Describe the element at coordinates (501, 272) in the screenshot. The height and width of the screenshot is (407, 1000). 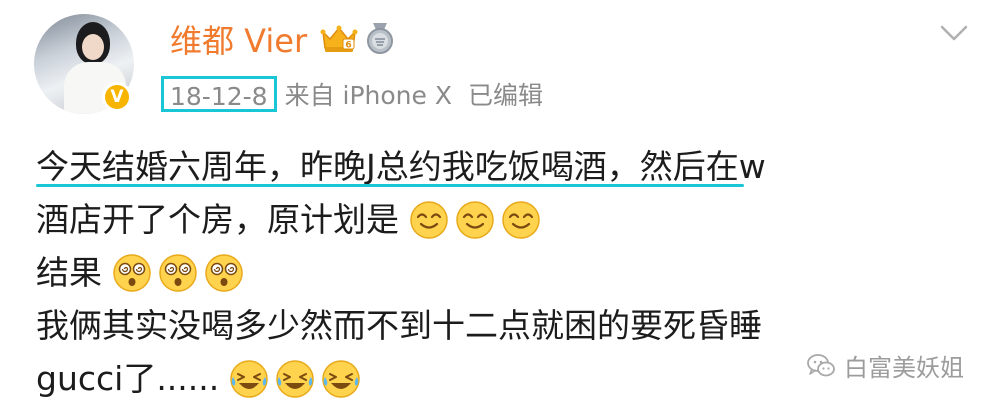
I see `post-line-3: 结果` at that location.